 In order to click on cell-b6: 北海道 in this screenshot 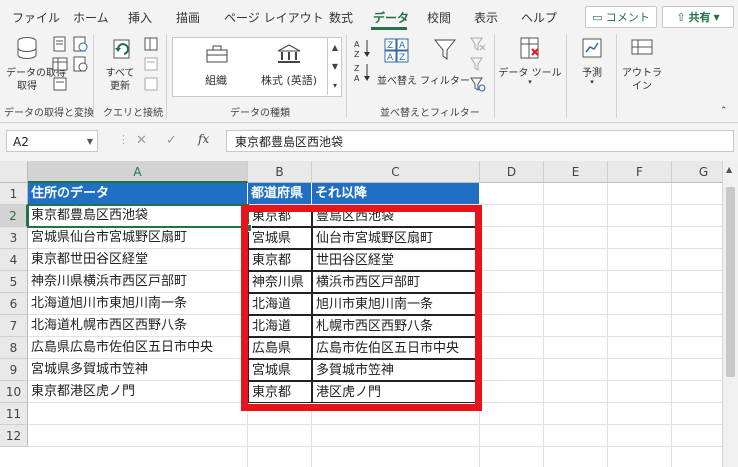, I will do `click(280, 304)`.